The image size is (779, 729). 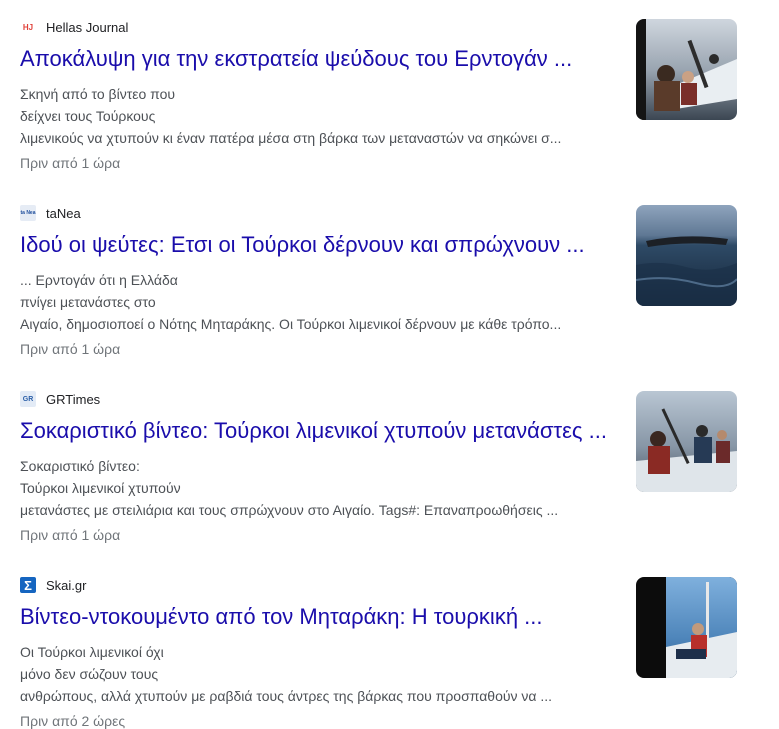 What do you see at coordinates (89, 674) in the screenshot?
I see `snippet-line: μόνο δεν σώζουν τους` at bounding box center [89, 674].